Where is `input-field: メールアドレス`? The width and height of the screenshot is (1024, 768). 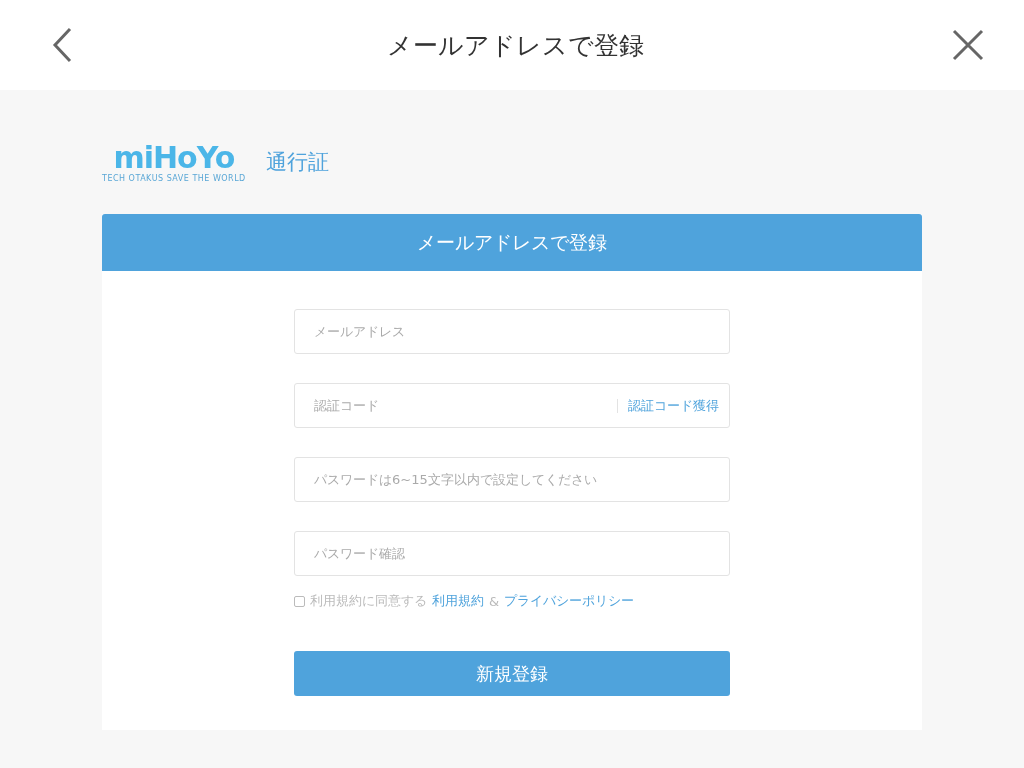 input-field: メールアドレス is located at coordinates (512, 331).